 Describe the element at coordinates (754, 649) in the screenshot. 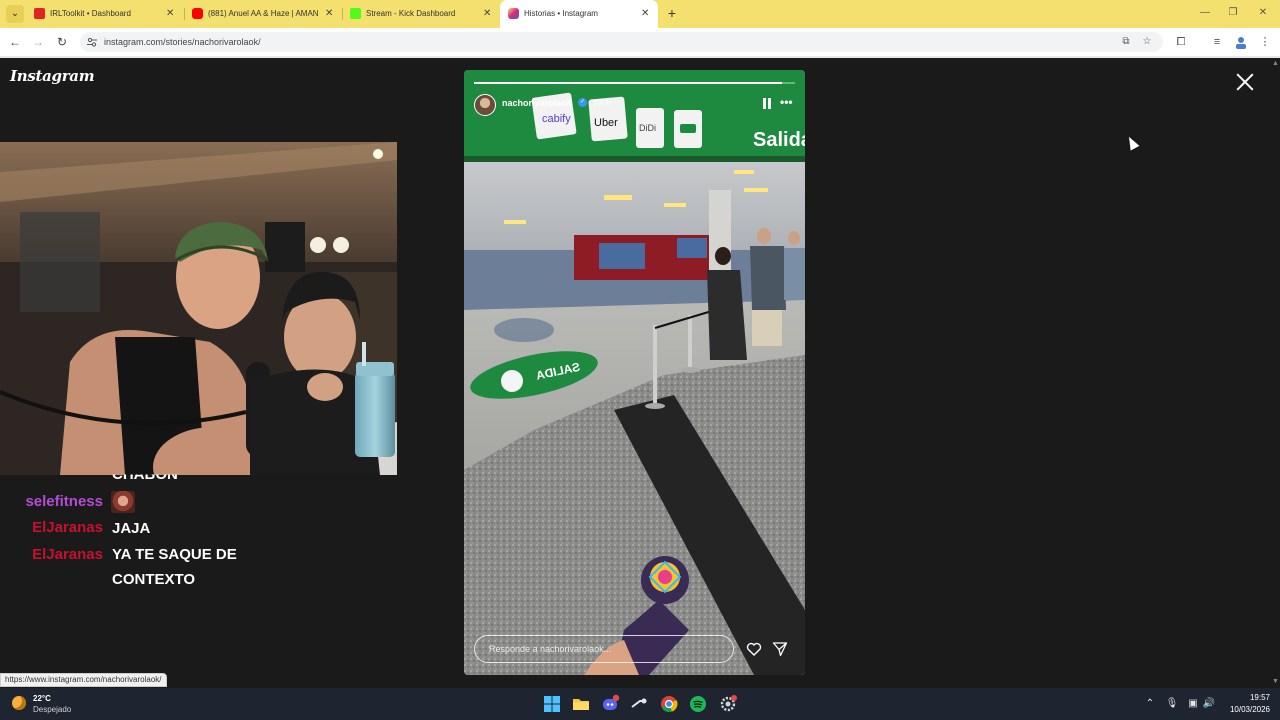

I see `heart-icon` at that location.